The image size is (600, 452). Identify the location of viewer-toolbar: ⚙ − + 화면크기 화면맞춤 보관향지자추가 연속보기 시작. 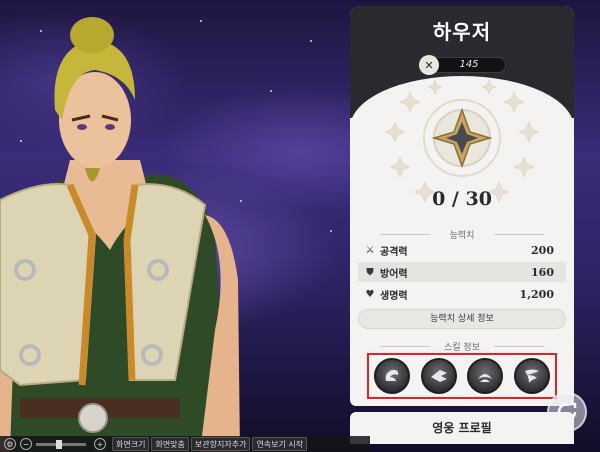
(185, 444).